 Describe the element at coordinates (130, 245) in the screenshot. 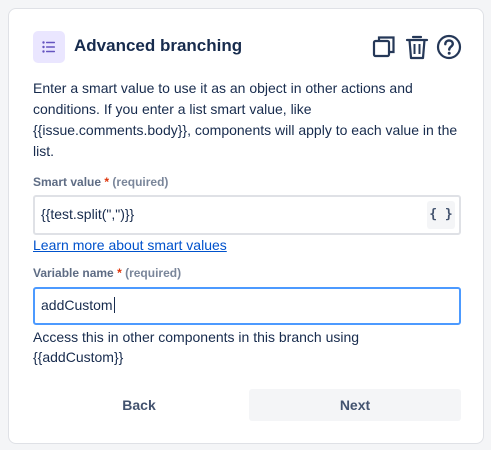

I see `learn-more-link: Learn more about smart values` at that location.